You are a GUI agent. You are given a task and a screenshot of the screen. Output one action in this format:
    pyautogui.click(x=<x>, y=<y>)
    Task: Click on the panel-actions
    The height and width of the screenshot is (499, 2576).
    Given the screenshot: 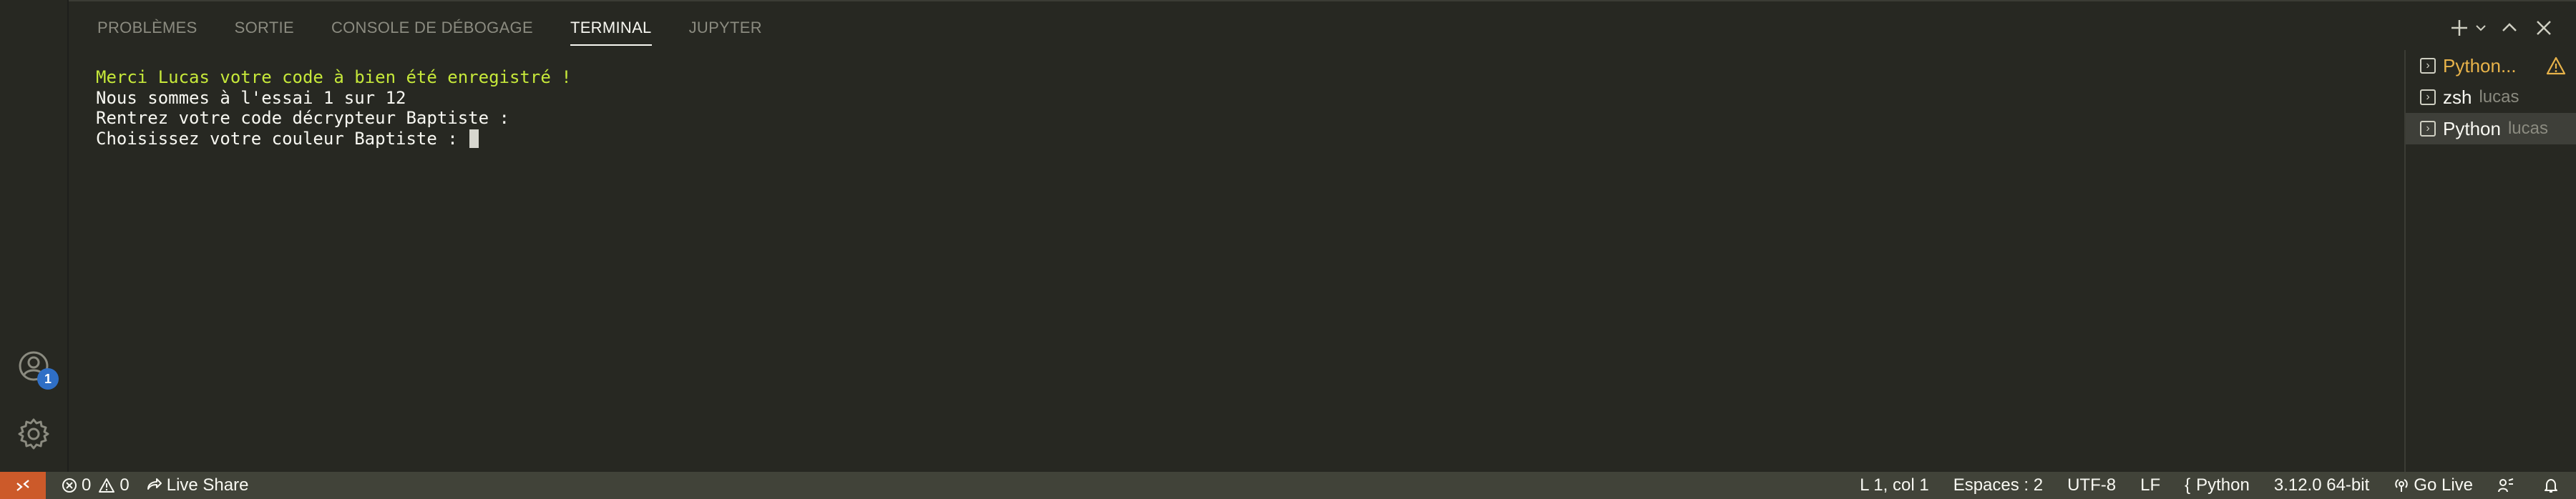 What is the action you would take?
    pyautogui.click(x=2498, y=27)
    